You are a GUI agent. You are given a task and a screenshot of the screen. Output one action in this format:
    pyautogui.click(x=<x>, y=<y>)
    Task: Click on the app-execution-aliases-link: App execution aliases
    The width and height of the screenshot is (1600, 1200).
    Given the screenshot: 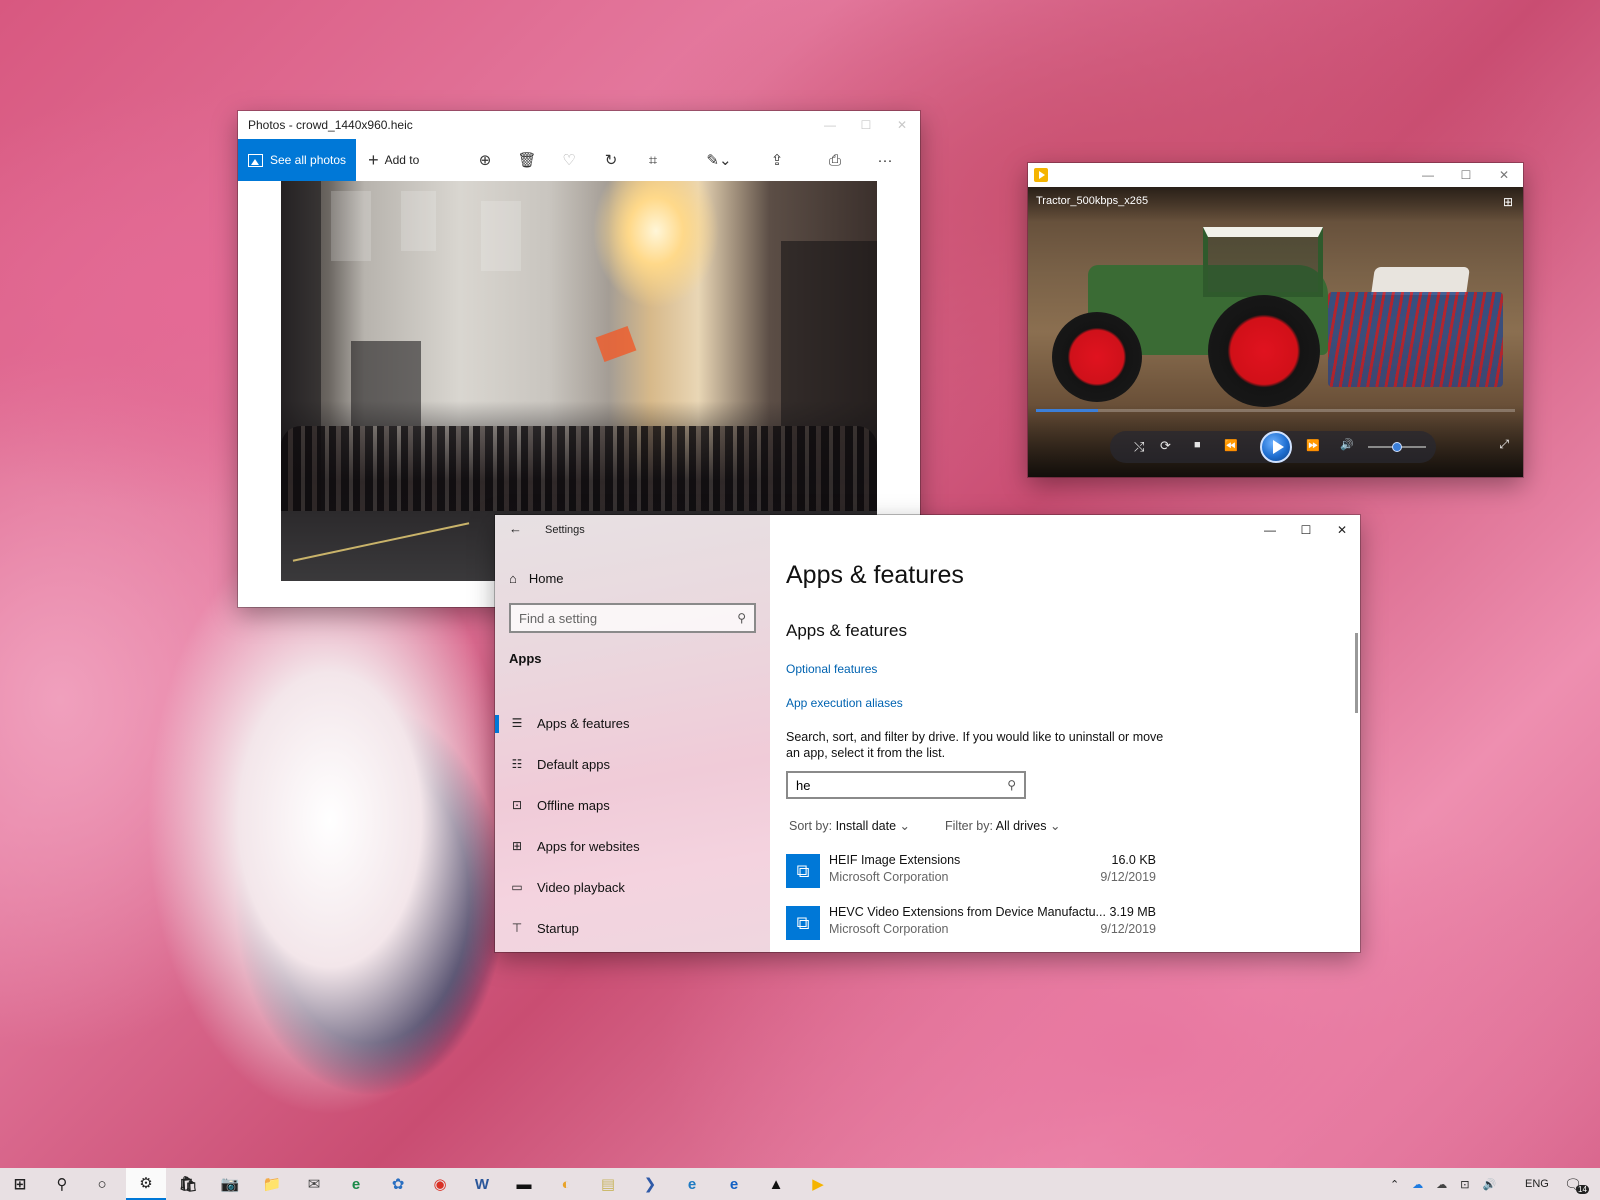 What is the action you would take?
    pyautogui.click(x=844, y=703)
    